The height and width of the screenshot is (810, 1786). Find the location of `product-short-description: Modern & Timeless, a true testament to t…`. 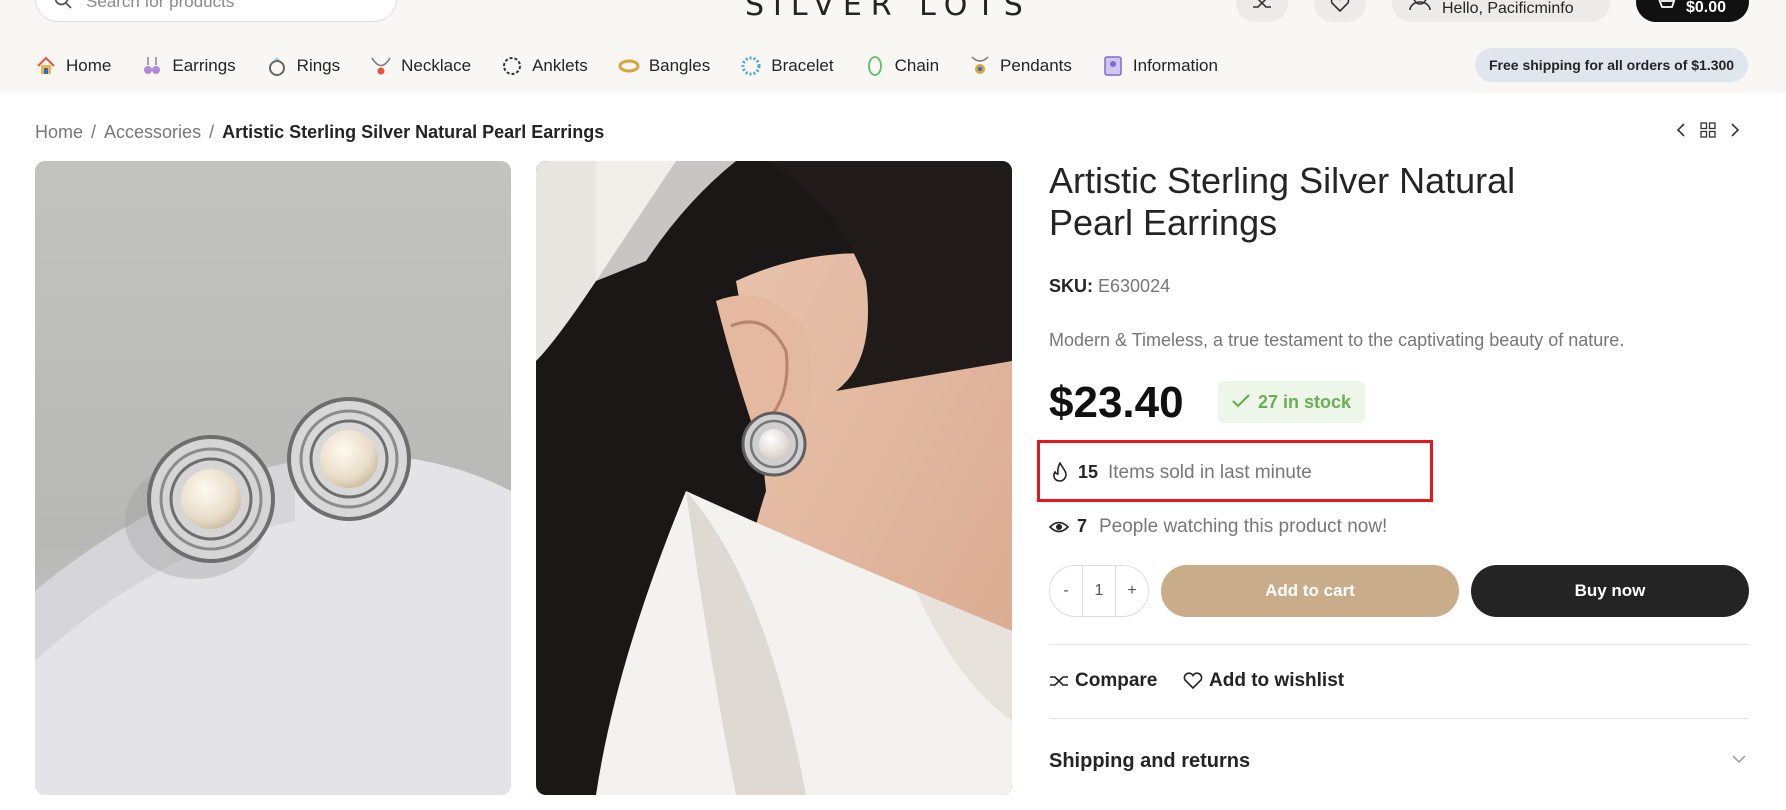

product-short-description: Modern & Timeless, a true testament to t… is located at coordinates (1337, 340).